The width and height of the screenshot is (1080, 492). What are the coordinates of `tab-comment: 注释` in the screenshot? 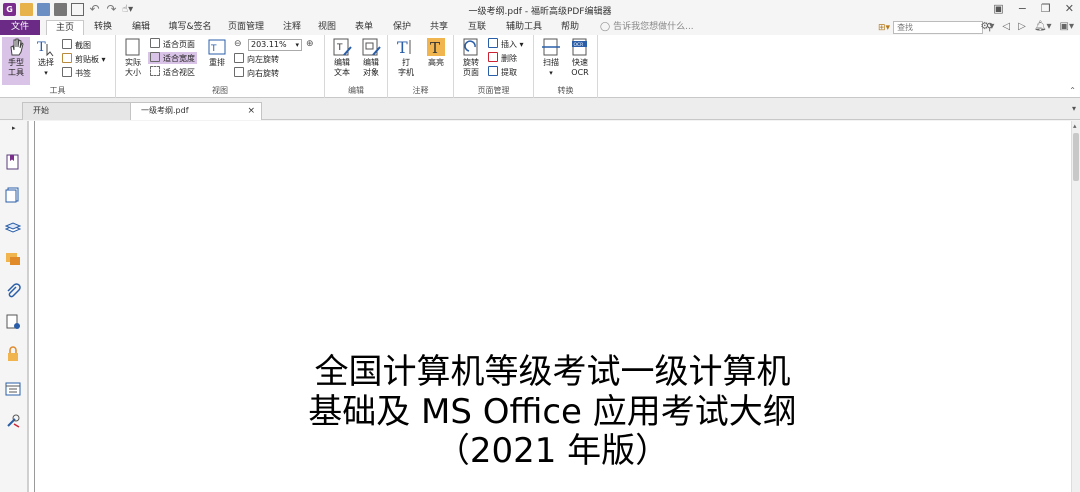 It's located at (292, 27).